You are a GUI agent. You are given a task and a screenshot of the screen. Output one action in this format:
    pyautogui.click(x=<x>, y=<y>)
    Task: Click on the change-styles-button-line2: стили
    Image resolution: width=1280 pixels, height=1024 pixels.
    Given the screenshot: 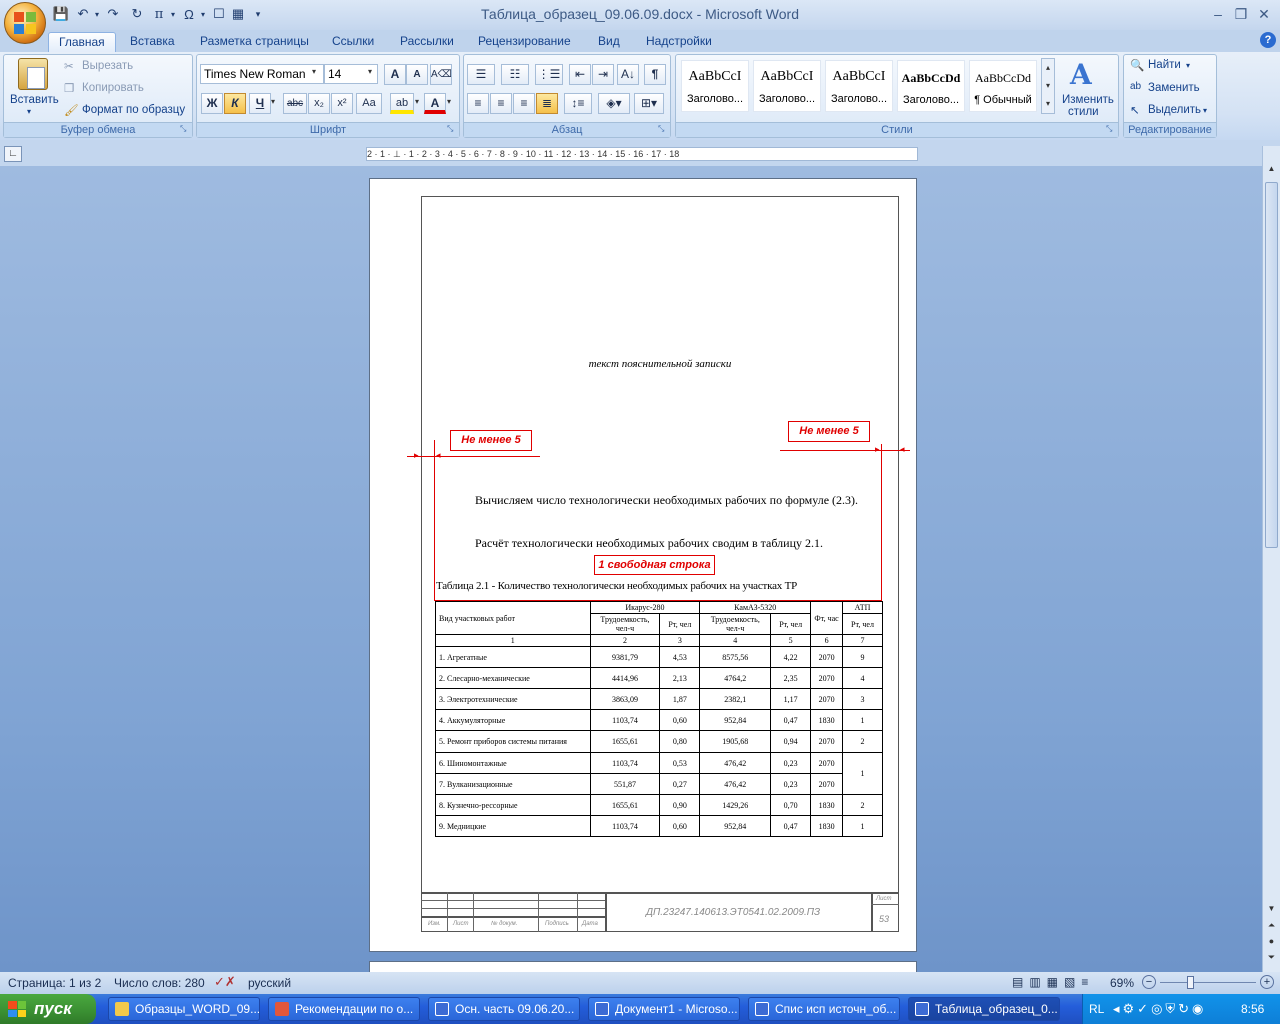 What is the action you would take?
    pyautogui.click(x=1083, y=112)
    